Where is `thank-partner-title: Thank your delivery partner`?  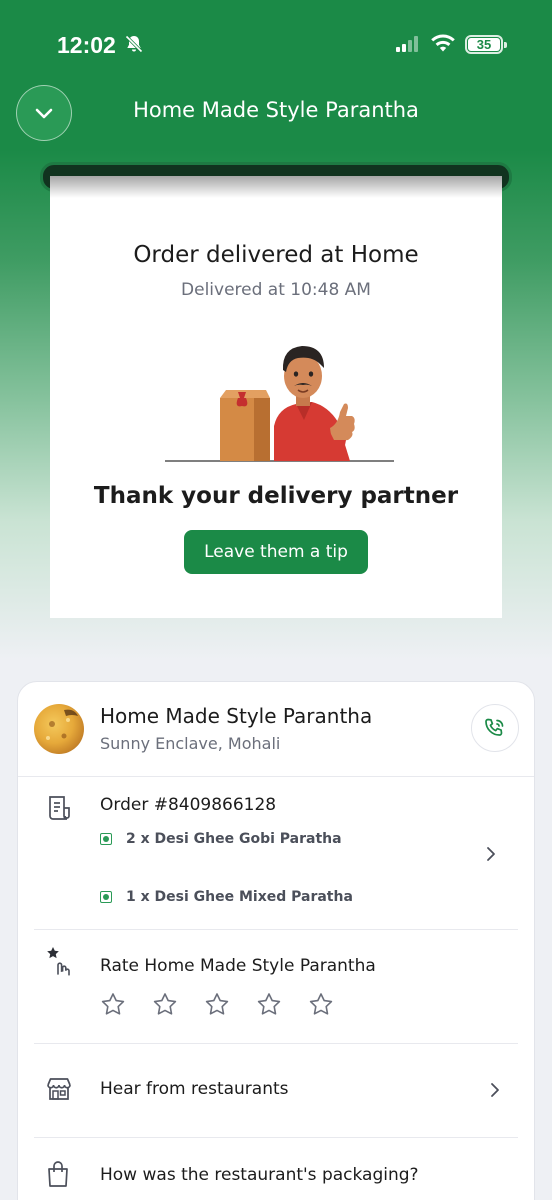 thank-partner-title: Thank your delivery partner is located at coordinates (276, 496).